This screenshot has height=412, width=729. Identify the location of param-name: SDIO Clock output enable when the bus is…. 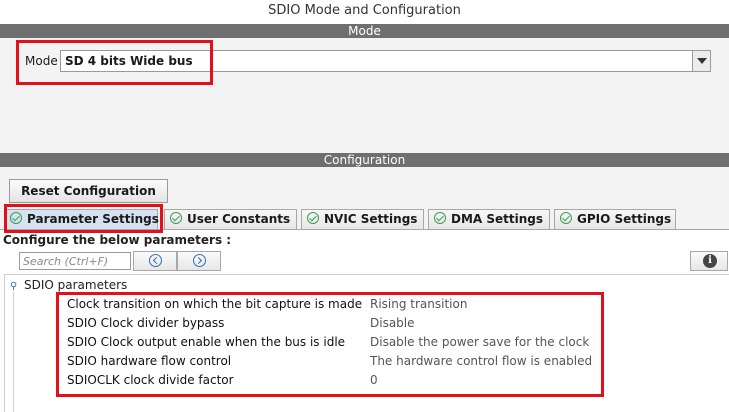
(206, 342).